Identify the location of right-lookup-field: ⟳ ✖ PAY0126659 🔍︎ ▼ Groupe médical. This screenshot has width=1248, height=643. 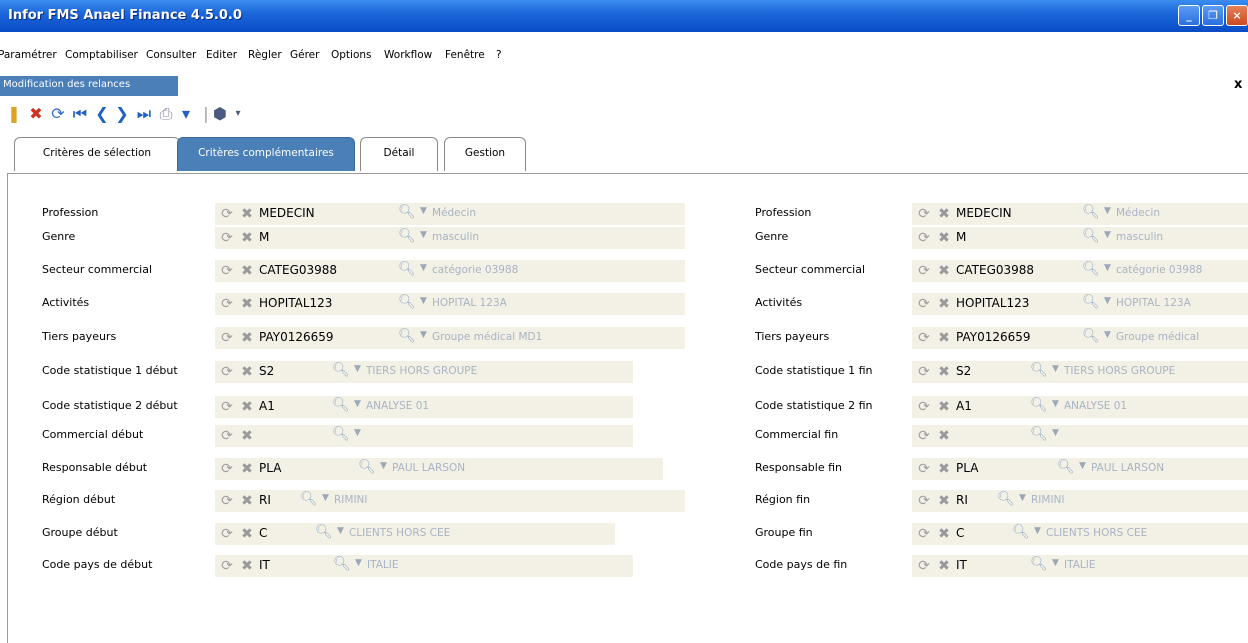
(1080, 338).